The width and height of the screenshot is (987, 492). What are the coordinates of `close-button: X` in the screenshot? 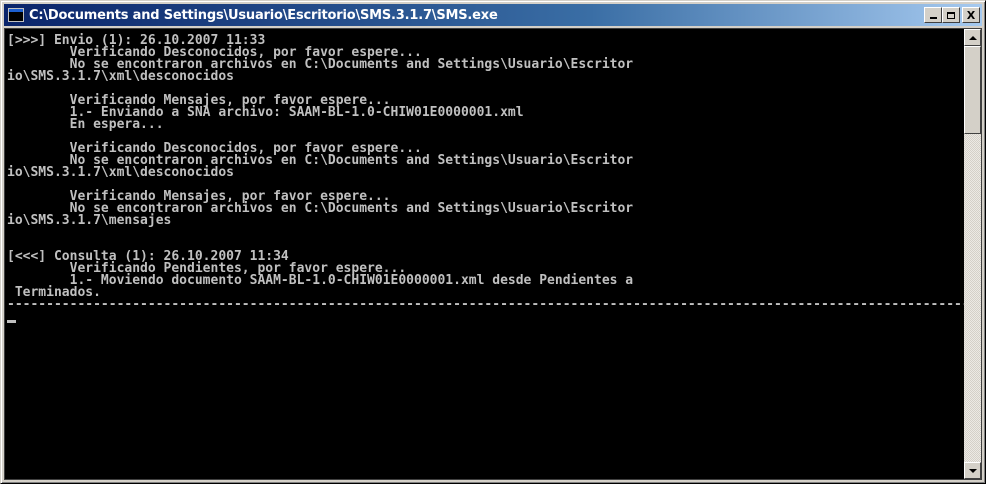 It's located at (971, 15).